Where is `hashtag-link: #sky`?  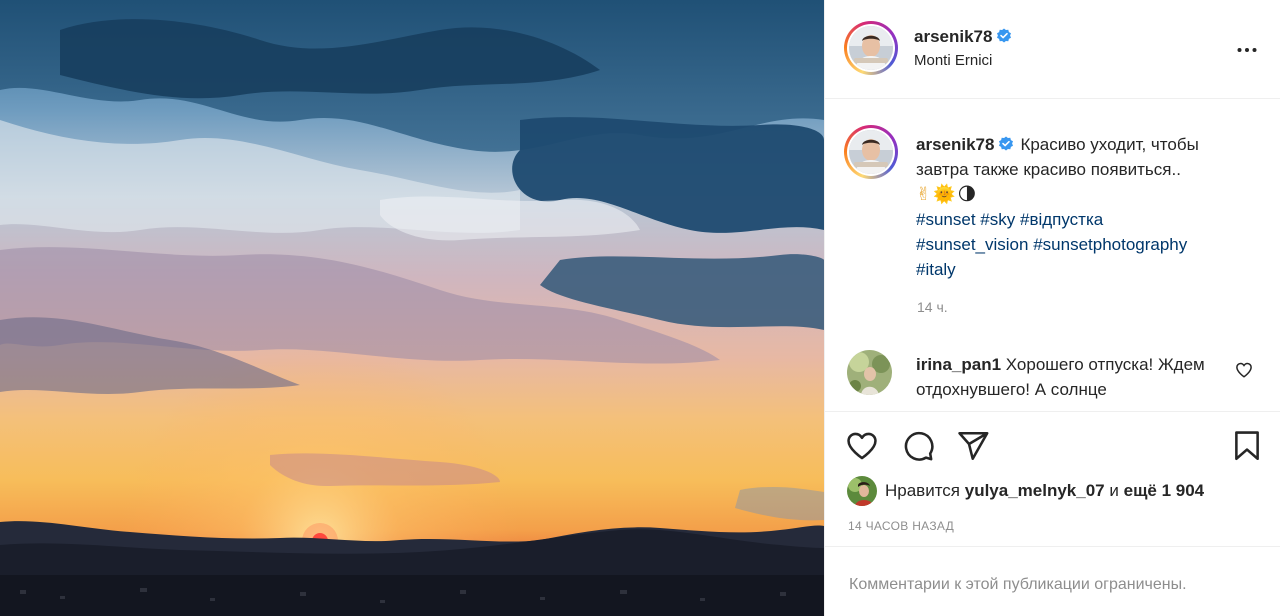 hashtag-link: #sky is located at coordinates (997, 219).